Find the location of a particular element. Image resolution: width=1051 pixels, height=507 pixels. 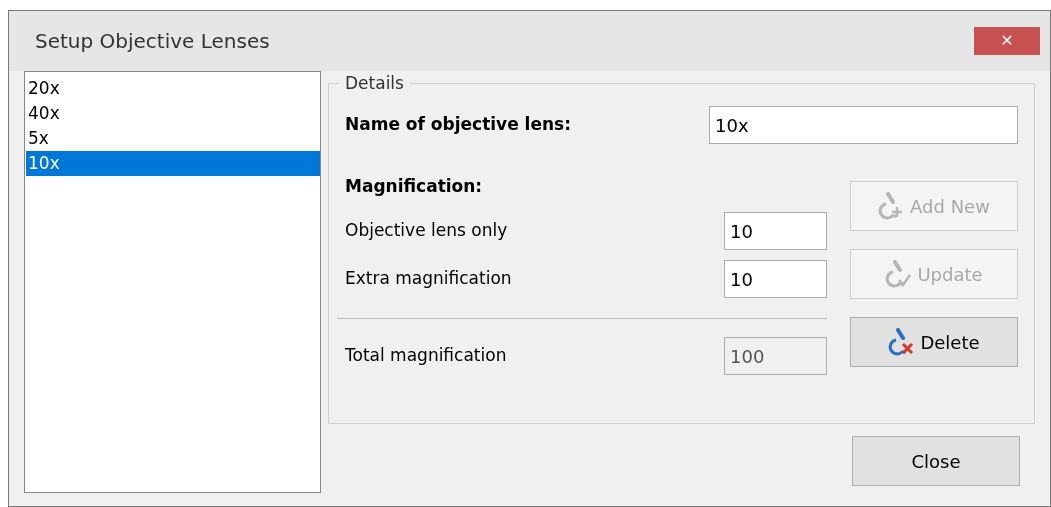

microscope-plus-icon is located at coordinates (891, 206).